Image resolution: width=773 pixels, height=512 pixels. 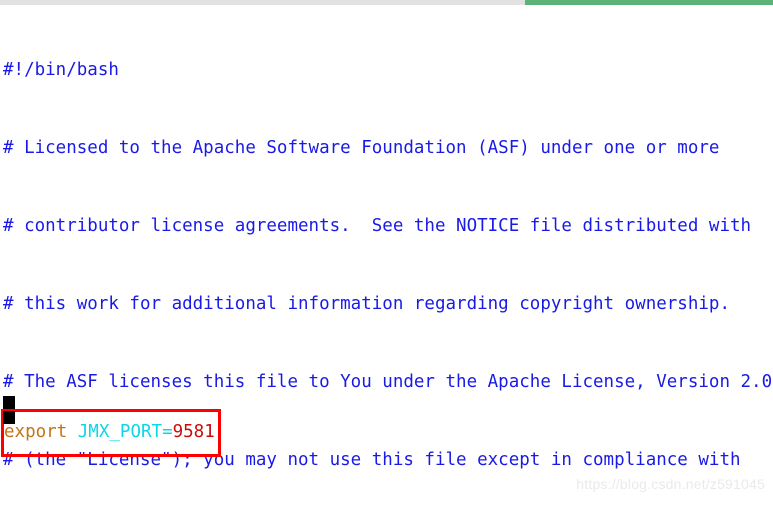 I want to click on code-line-text: #!/bin/bash, so click(x=61, y=70).